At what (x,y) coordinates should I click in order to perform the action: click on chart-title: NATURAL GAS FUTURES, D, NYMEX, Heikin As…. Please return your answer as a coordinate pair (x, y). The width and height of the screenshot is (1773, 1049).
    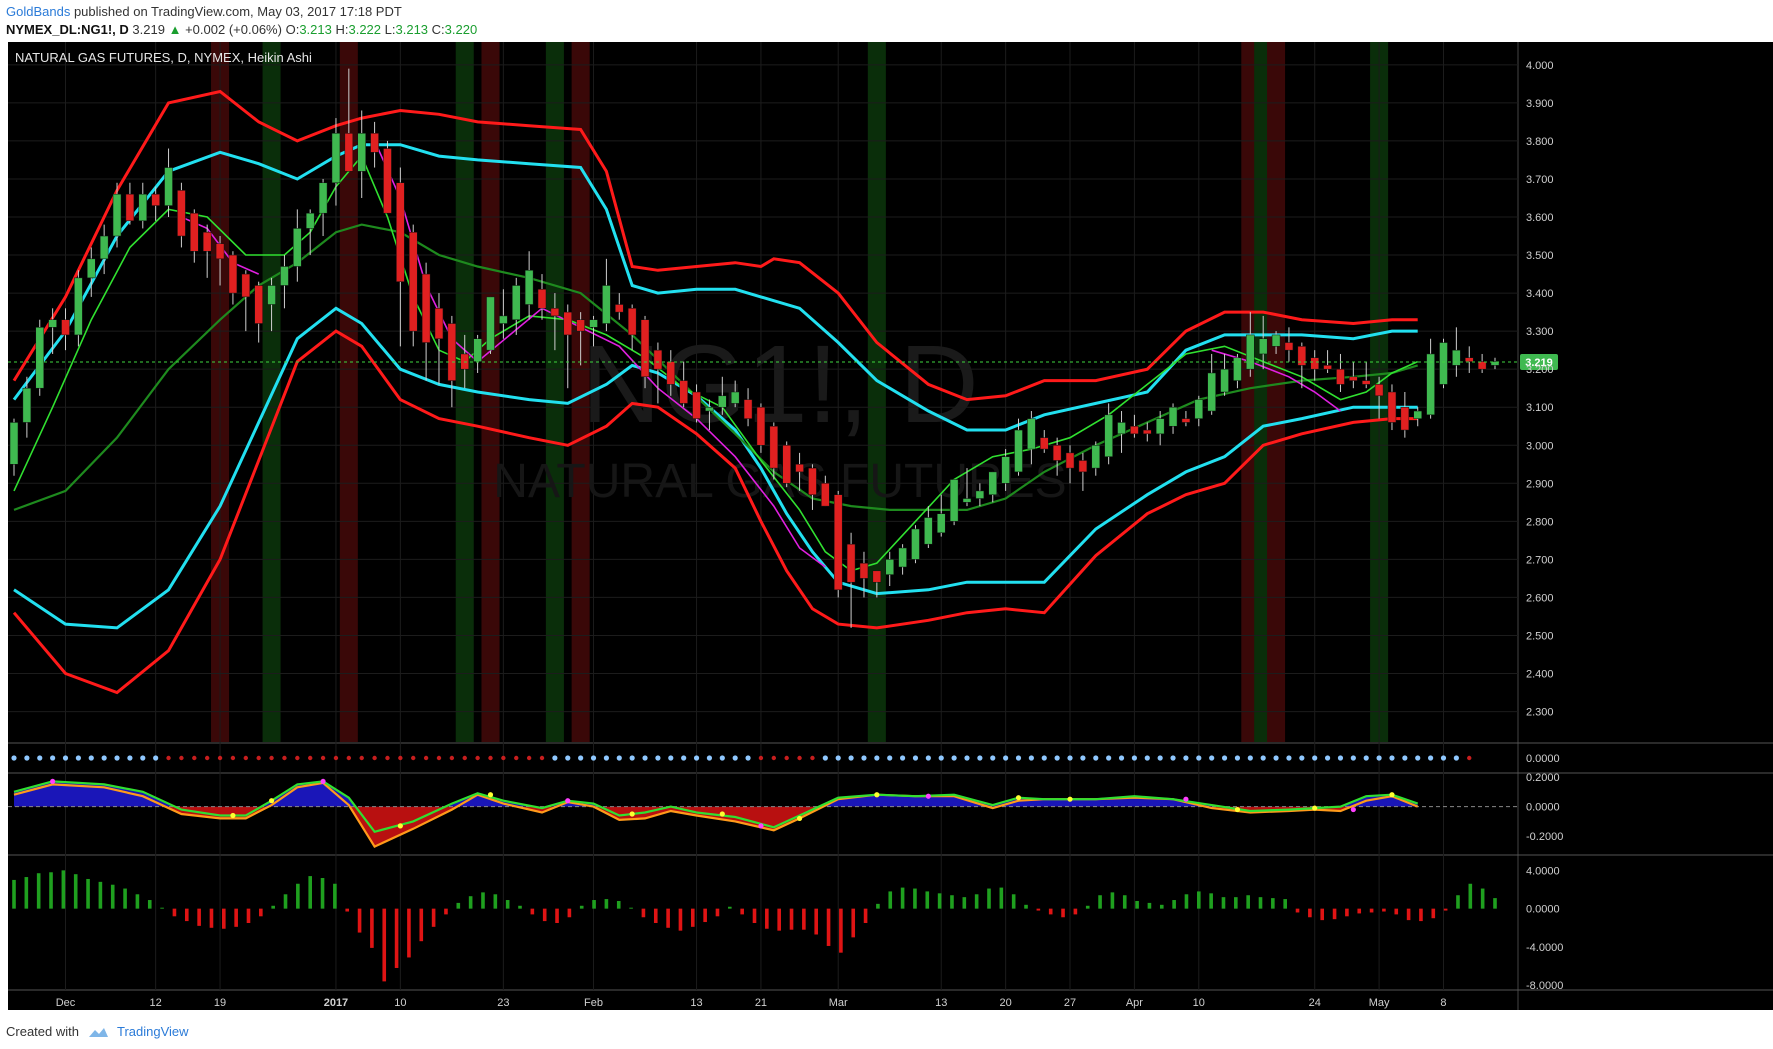
    Looking at the image, I should click on (163, 57).